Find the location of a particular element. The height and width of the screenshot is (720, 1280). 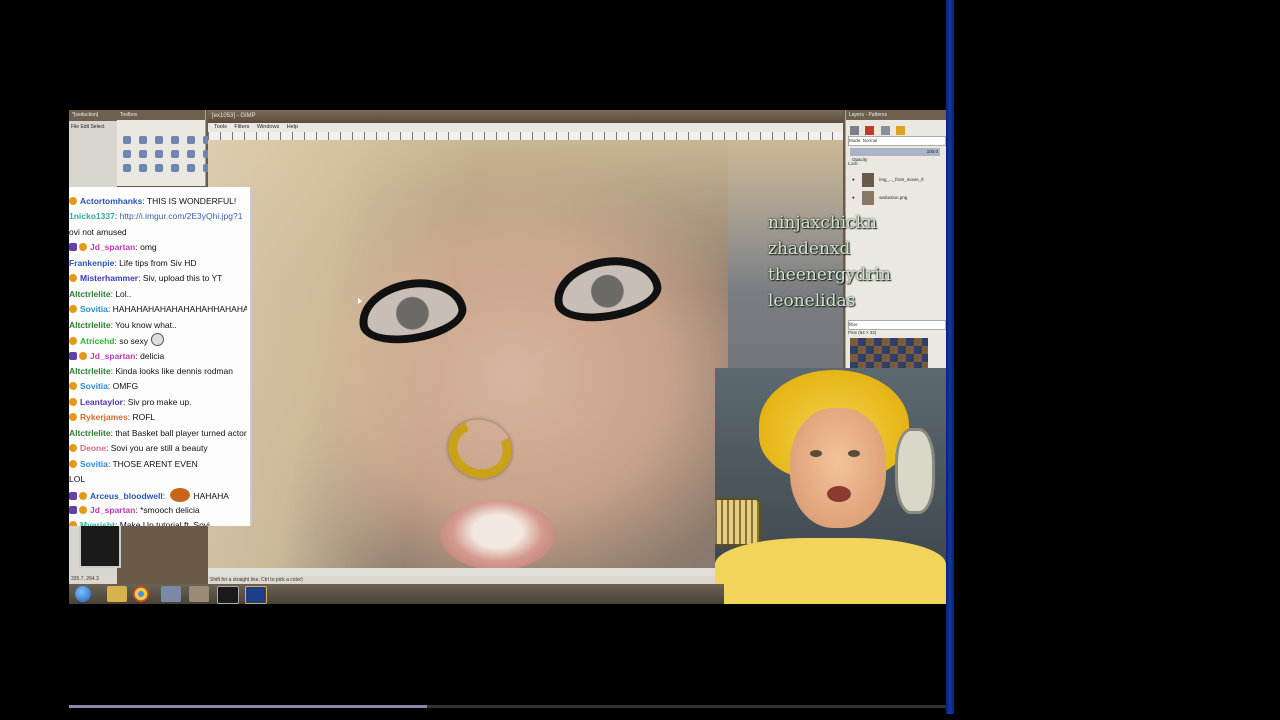

rect-select-tool-icon is located at coordinates (127, 140).